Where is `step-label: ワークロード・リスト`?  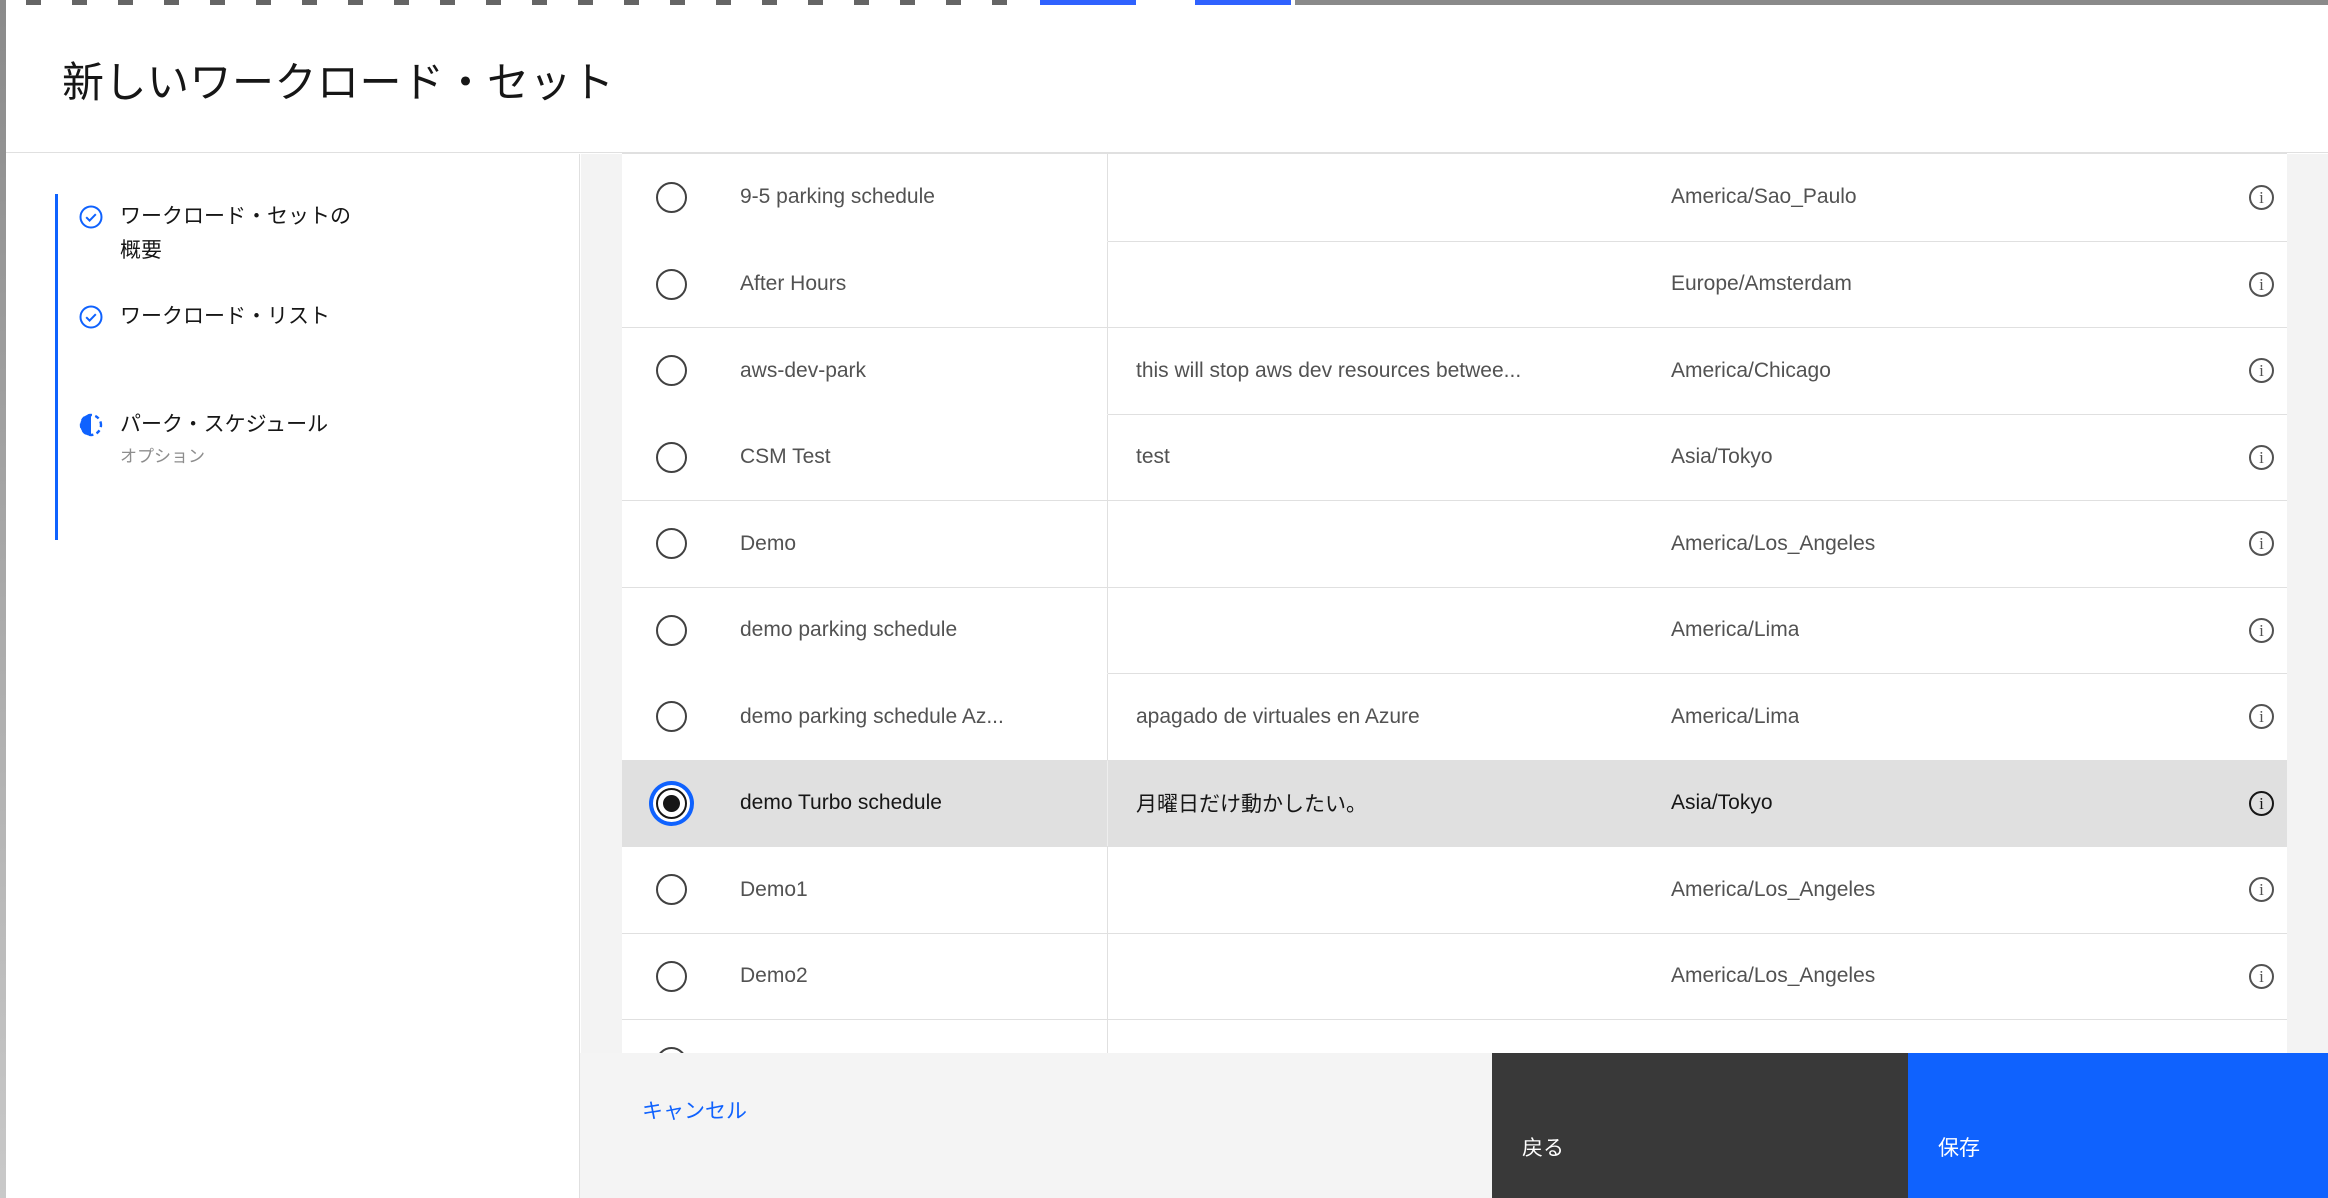
step-label: ワークロード・リスト is located at coordinates (225, 316).